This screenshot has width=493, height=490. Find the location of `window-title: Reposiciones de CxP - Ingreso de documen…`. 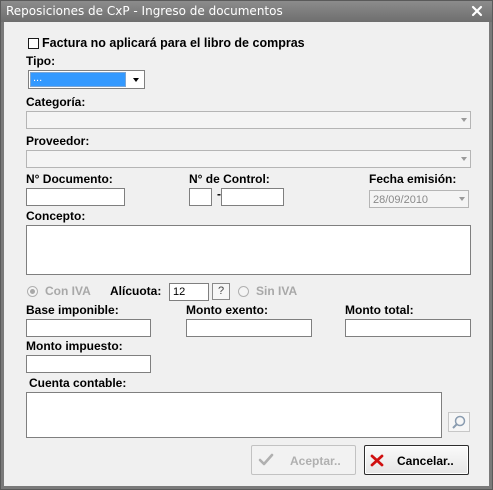

window-title: Reposiciones de CxP - Ingreso de documen… is located at coordinates (144, 11).